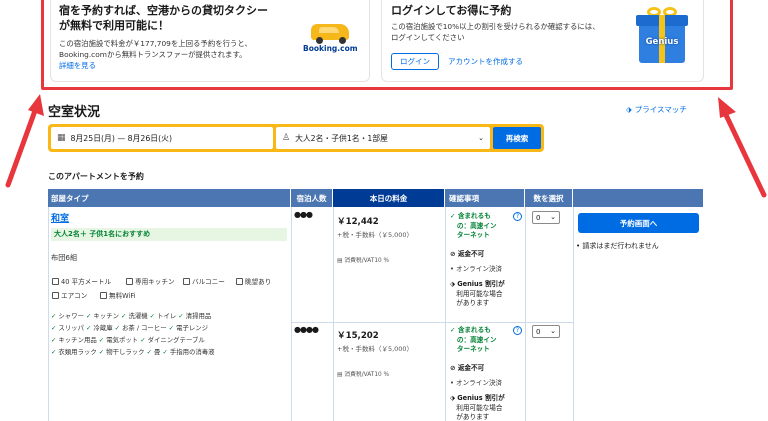 This screenshot has width=768, height=421. What do you see at coordinates (549, 198) in the screenshot?
I see `header-select: 数を選択` at bounding box center [549, 198].